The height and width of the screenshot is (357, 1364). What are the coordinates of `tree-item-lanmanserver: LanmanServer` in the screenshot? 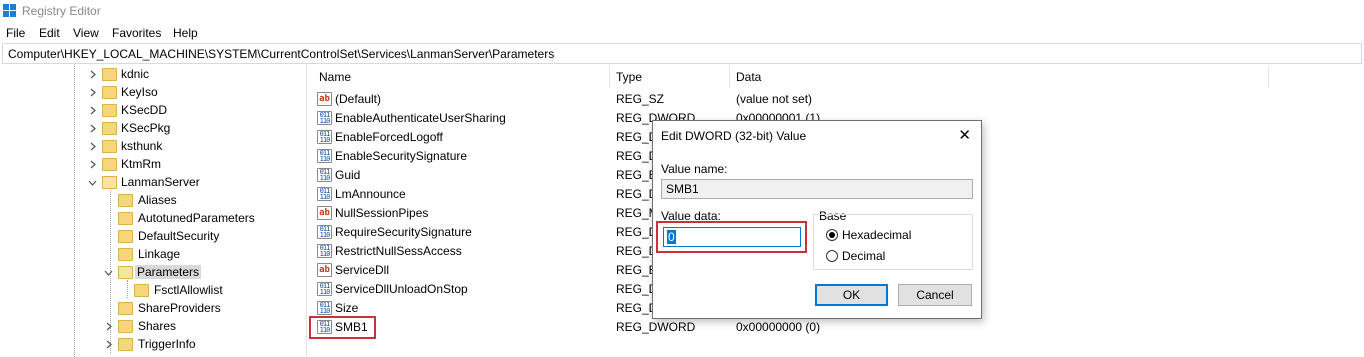 It's located at (150, 183).